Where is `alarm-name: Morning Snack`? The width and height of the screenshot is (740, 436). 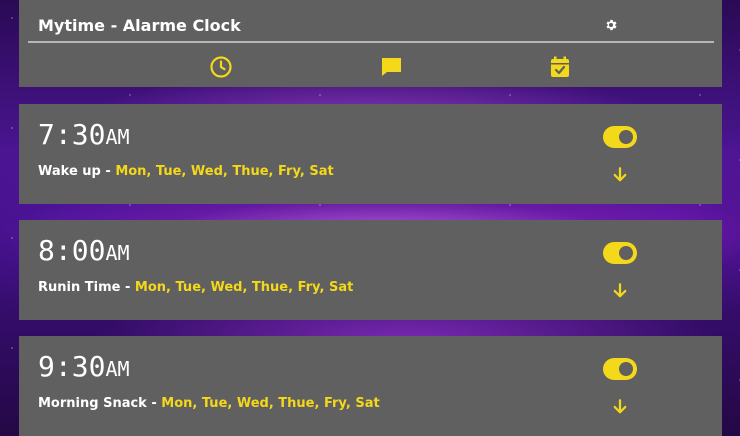
alarm-name: Morning Snack is located at coordinates (92, 403).